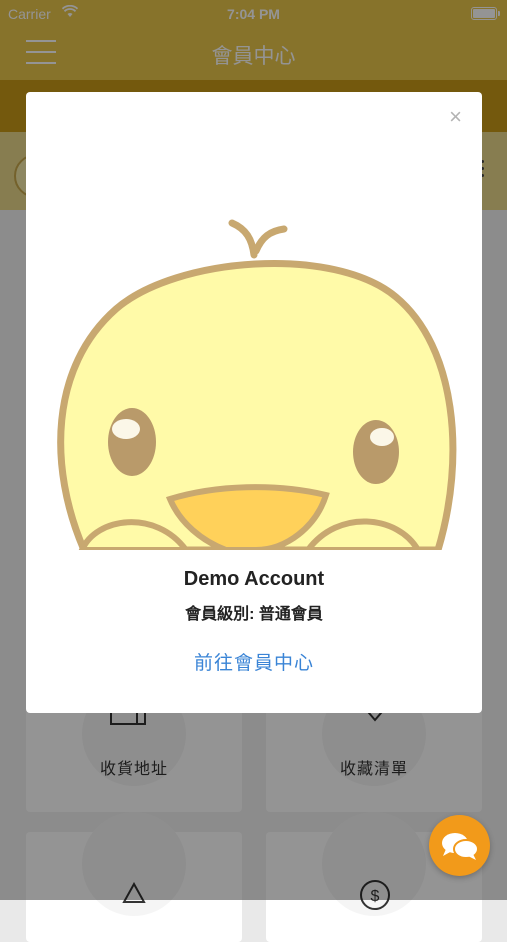  I want to click on member-level: 會員級別: 普通會員, so click(254, 614).